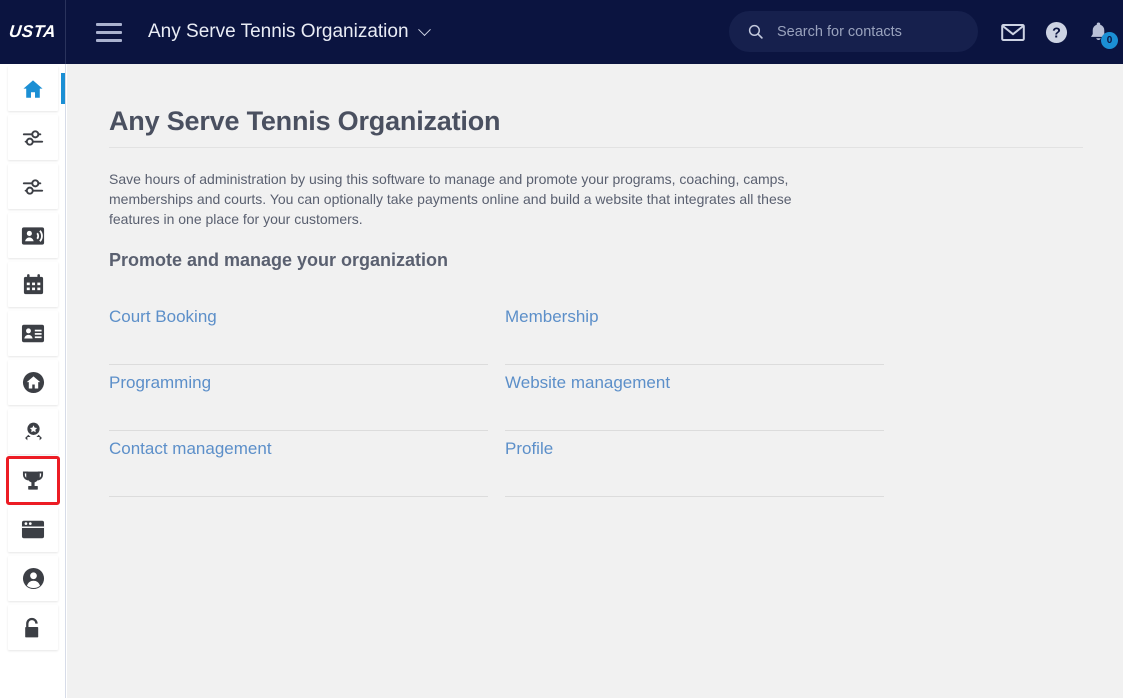 The image size is (1123, 698). I want to click on hamburger-menu-icon, so click(109, 32).